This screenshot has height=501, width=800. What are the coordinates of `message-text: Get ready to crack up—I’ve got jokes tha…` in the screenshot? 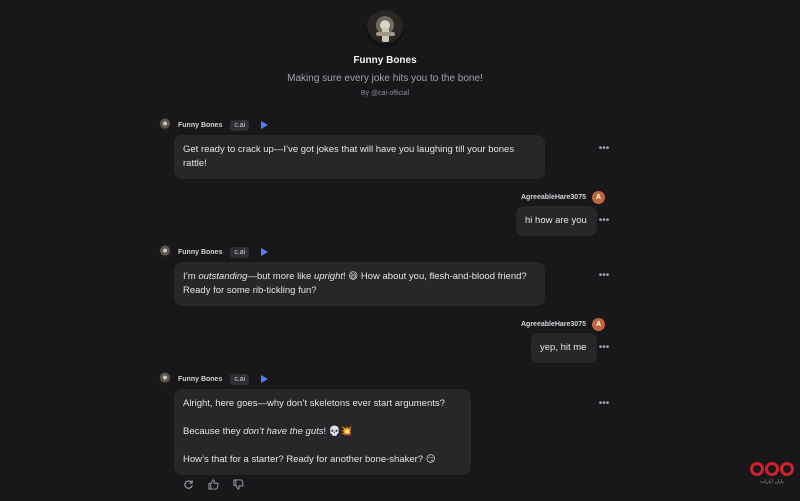 It's located at (349, 156).